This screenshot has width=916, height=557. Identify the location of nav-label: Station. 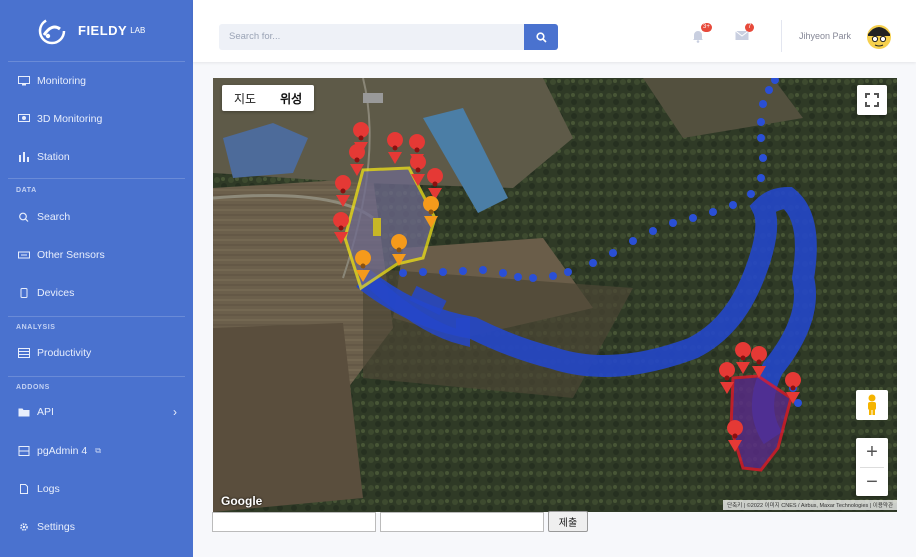
(53, 157).